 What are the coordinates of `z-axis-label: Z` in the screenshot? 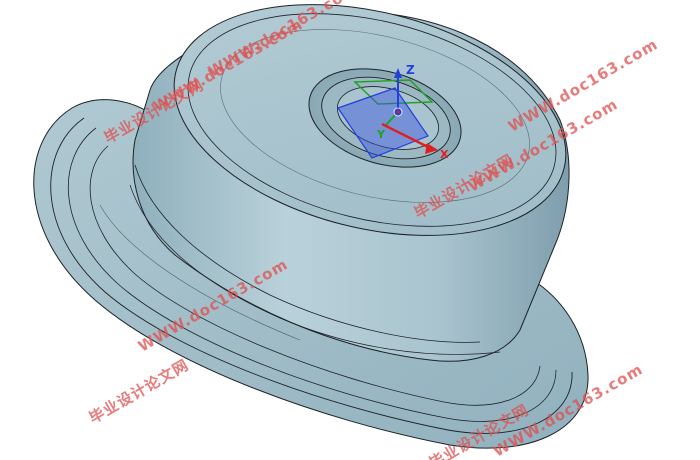 It's located at (410, 70).